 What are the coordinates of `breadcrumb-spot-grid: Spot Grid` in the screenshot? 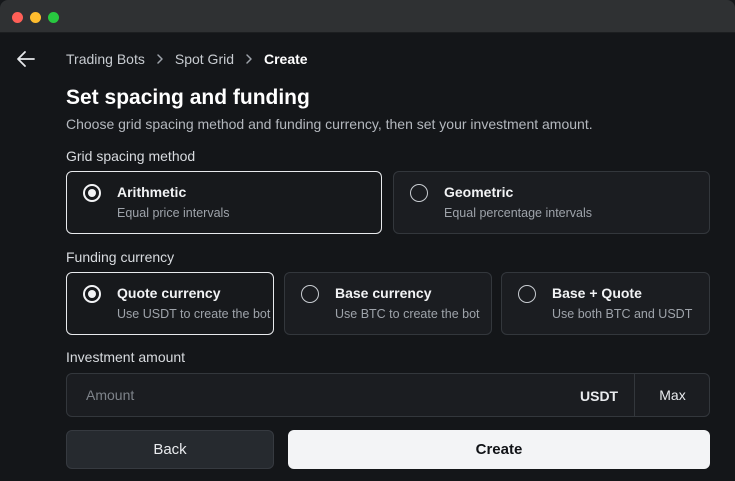 It's located at (204, 59).